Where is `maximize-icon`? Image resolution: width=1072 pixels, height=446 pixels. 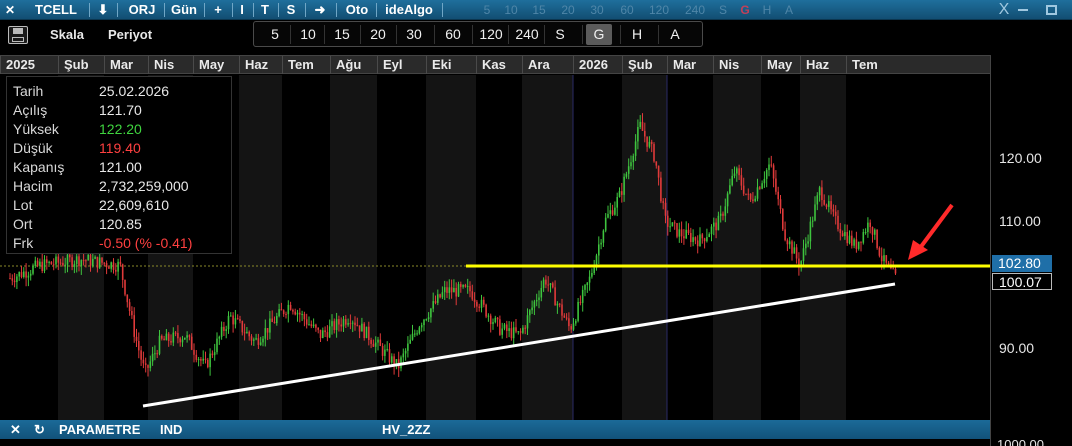
maximize-icon is located at coordinates (1051, 10).